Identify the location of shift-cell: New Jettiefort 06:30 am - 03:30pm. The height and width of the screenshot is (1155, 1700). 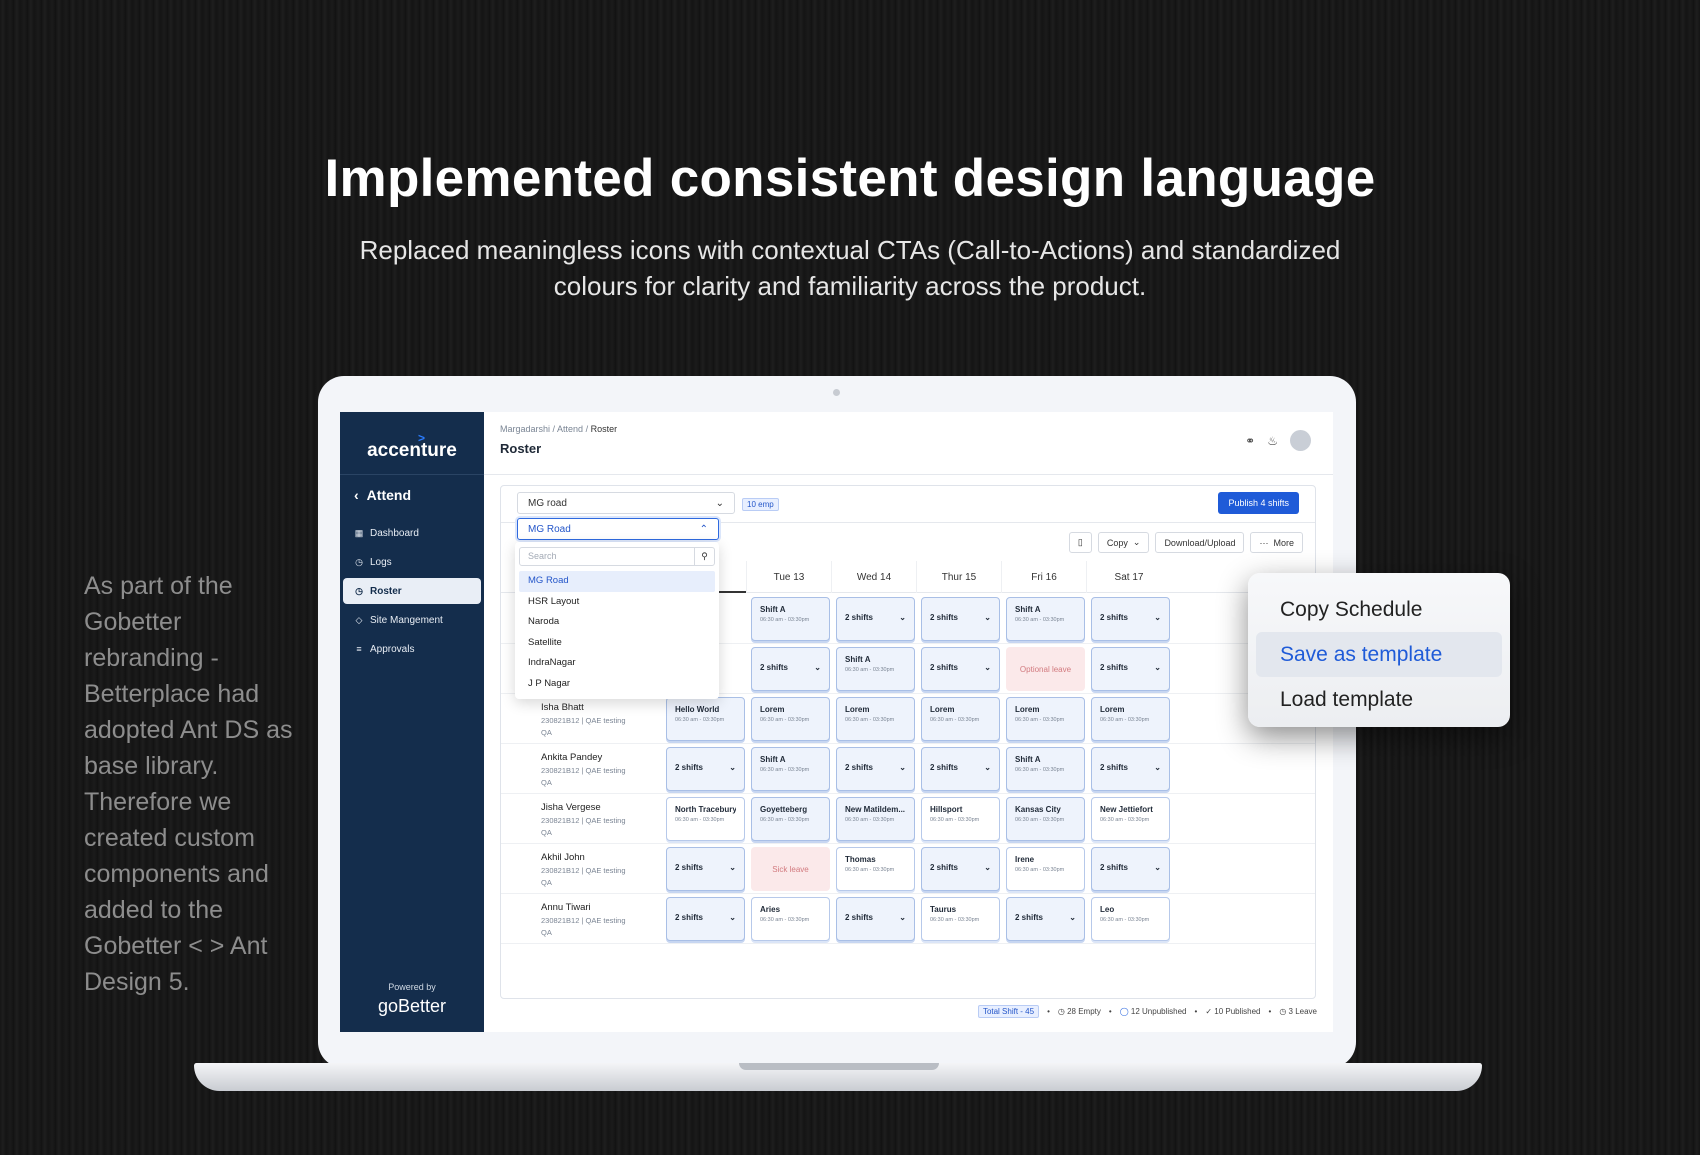
(1130, 819).